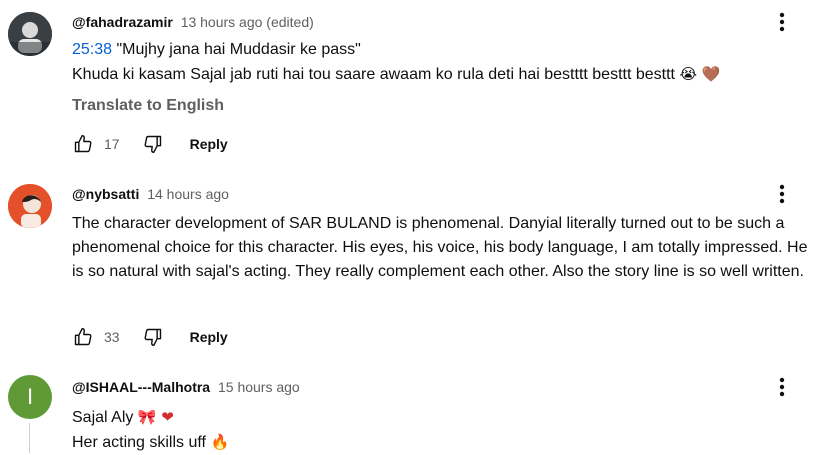 The height and width of the screenshot is (455, 818). What do you see at coordinates (92, 49) in the screenshot?
I see `timestamp-link: 25:38` at bounding box center [92, 49].